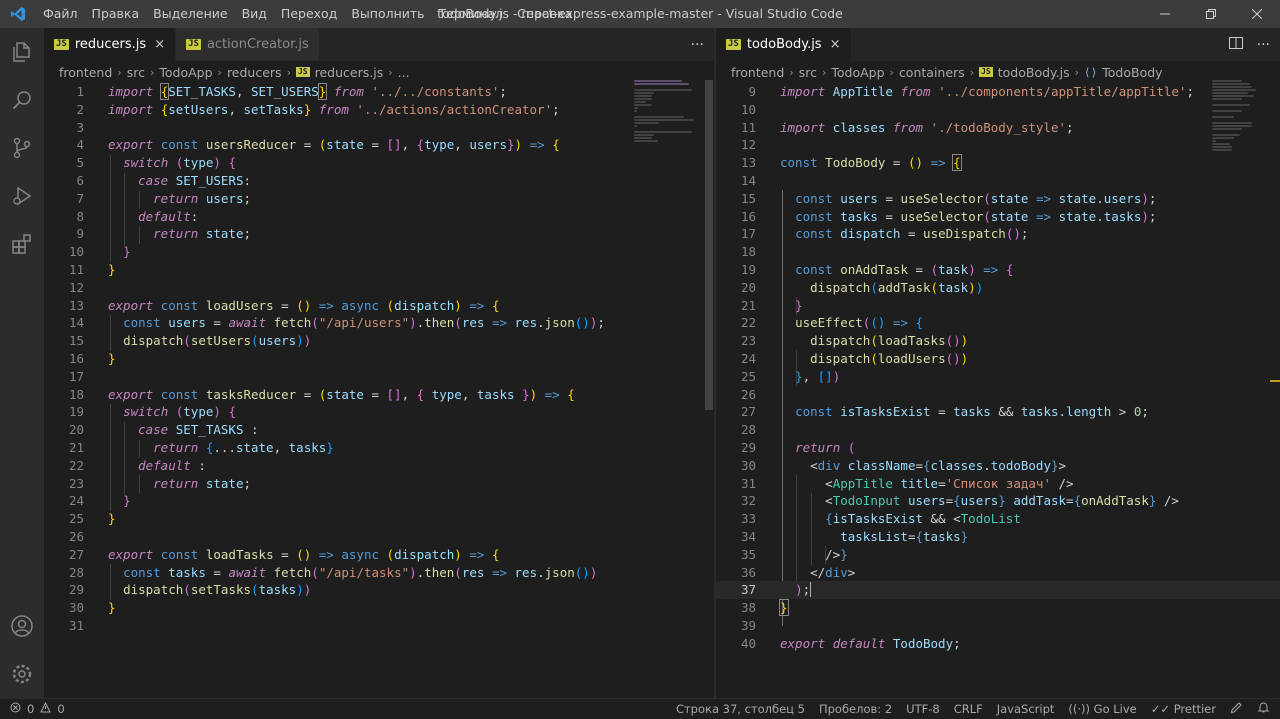 Image resolution: width=1280 pixels, height=719 pixels. I want to click on breadcrumb-item: containers, so click(932, 72).